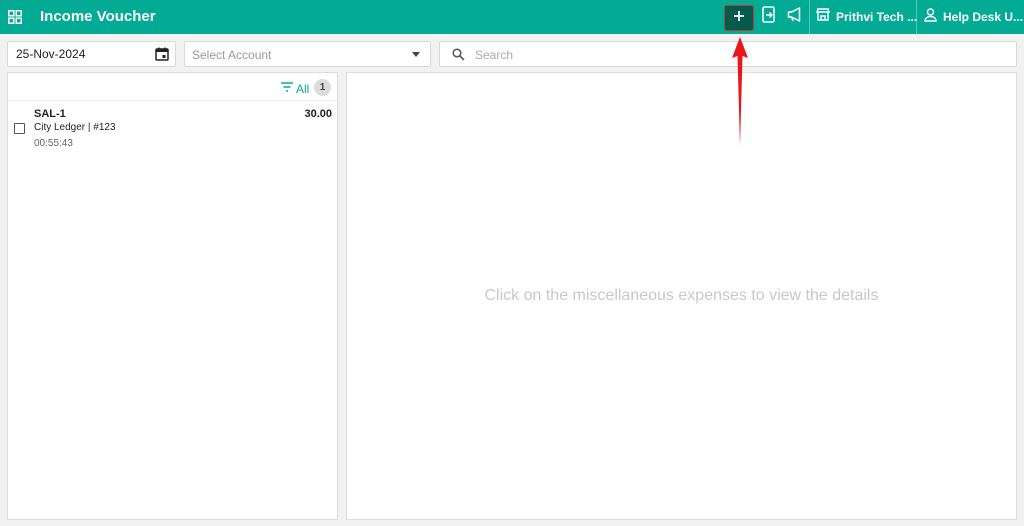  What do you see at coordinates (930, 17) in the screenshot?
I see `user-icon` at bounding box center [930, 17].